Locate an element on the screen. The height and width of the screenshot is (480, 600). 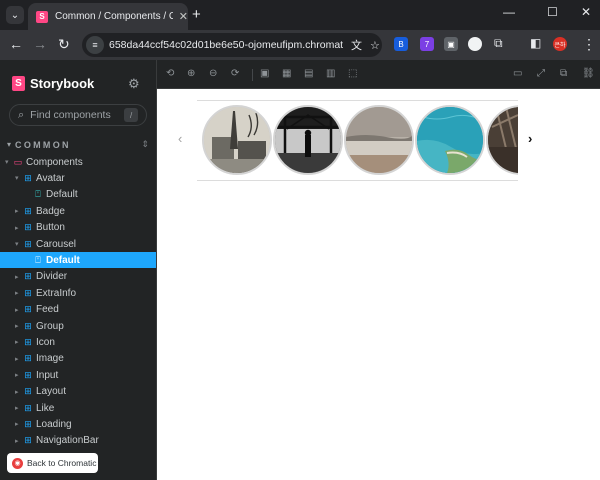
tree-component-item: ▸ ⊞ Badge is located at coordinates (78, 211).